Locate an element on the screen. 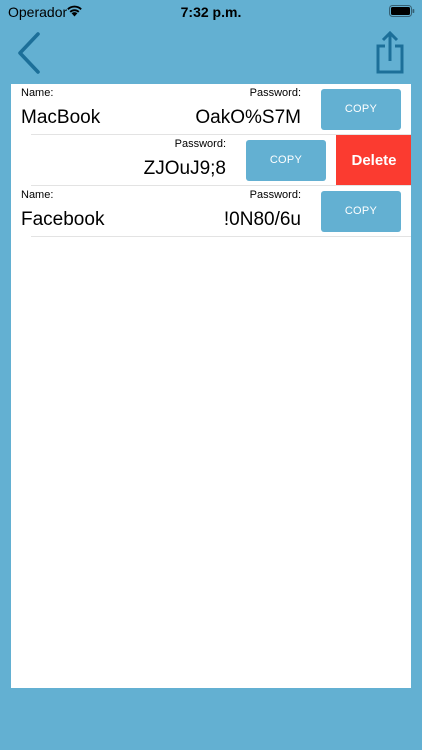 The image size is (422, 750). delete-button: Delete is located at coordinates (373, 160).